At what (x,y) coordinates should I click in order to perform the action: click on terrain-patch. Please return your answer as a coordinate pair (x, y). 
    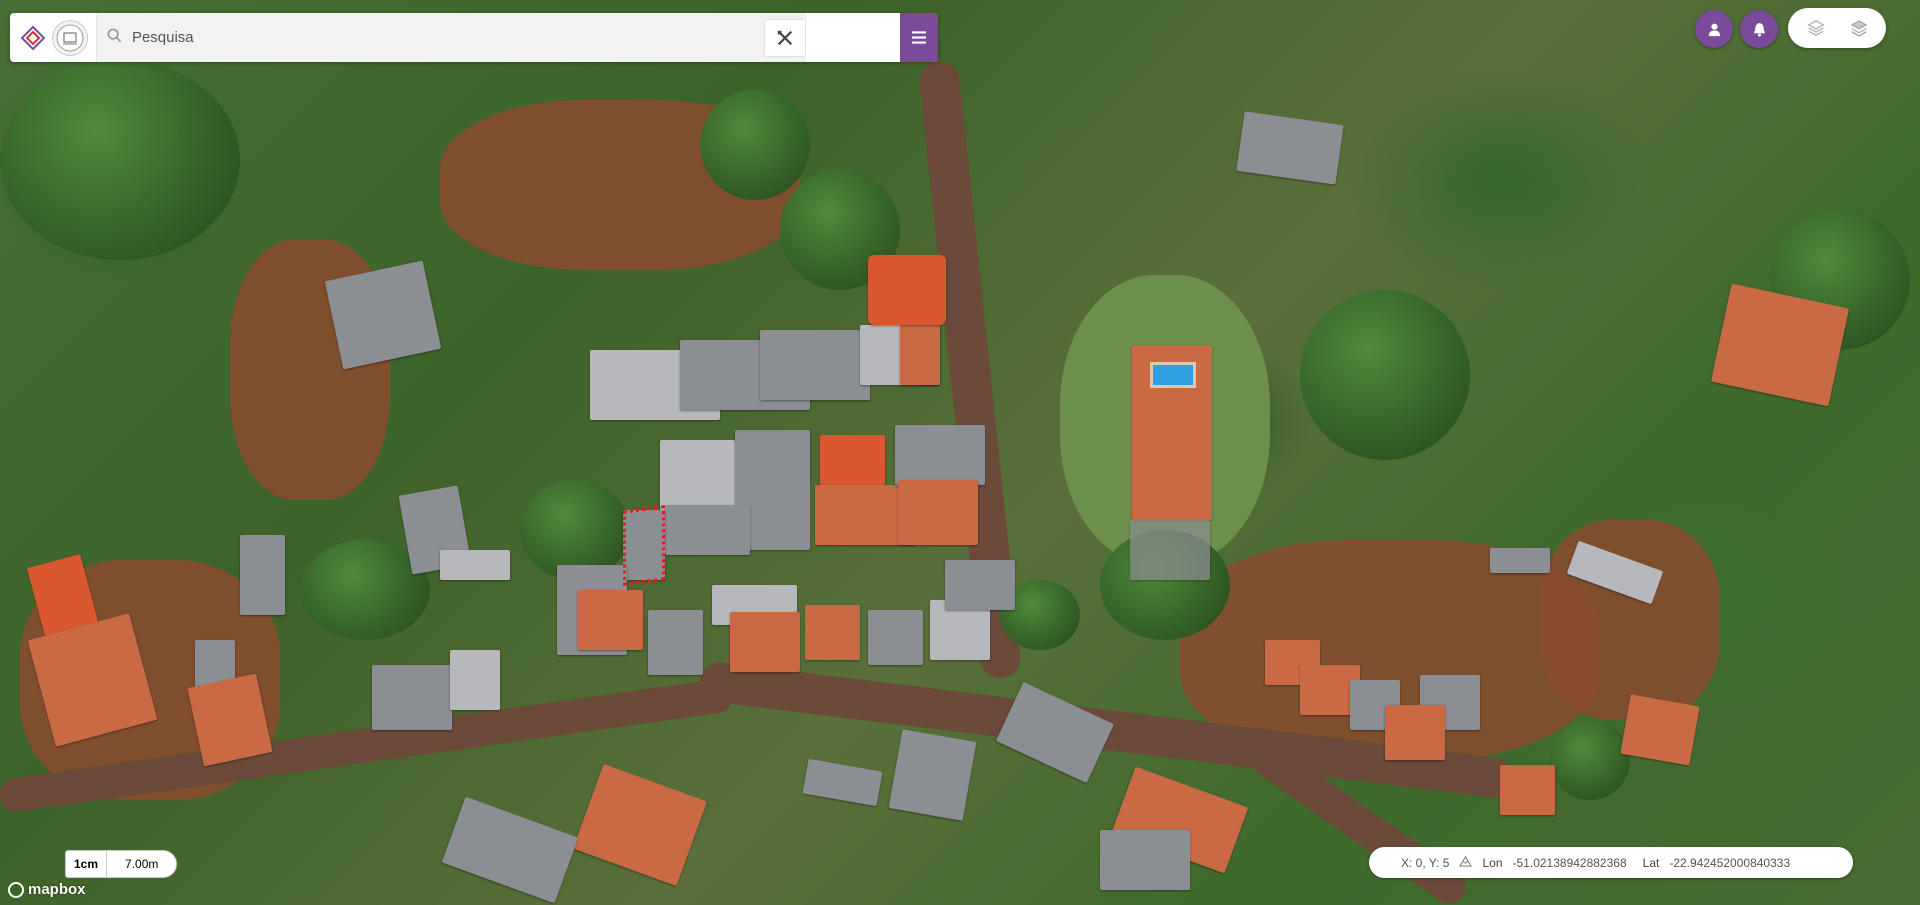
    Looking at the image, I should click on (1630, 620).